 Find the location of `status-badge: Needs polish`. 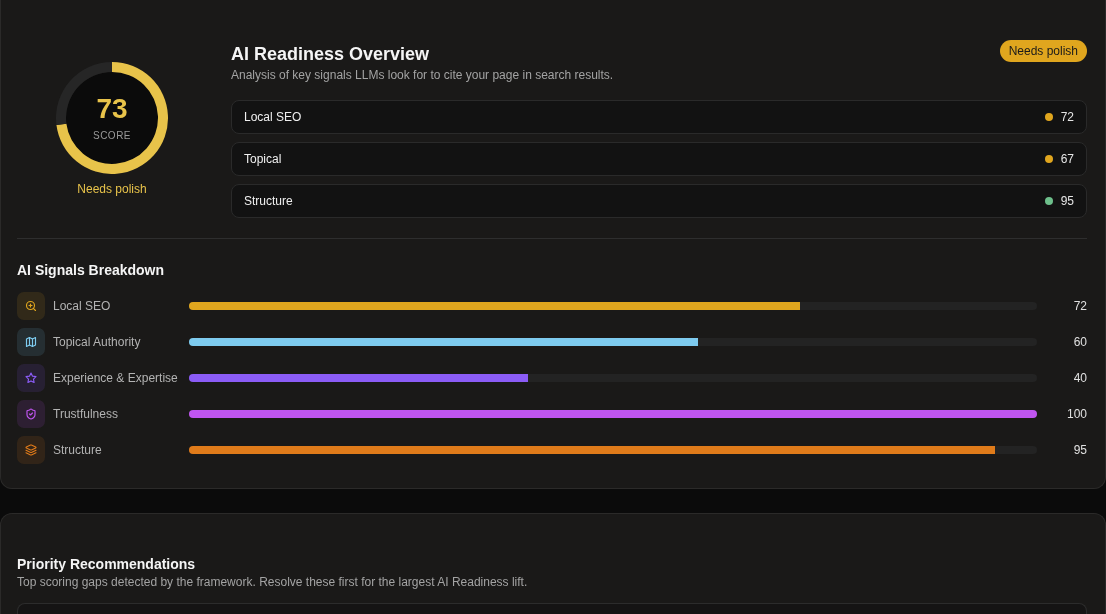

status-badge: Needs polish is located at coordinates (1043, 51).